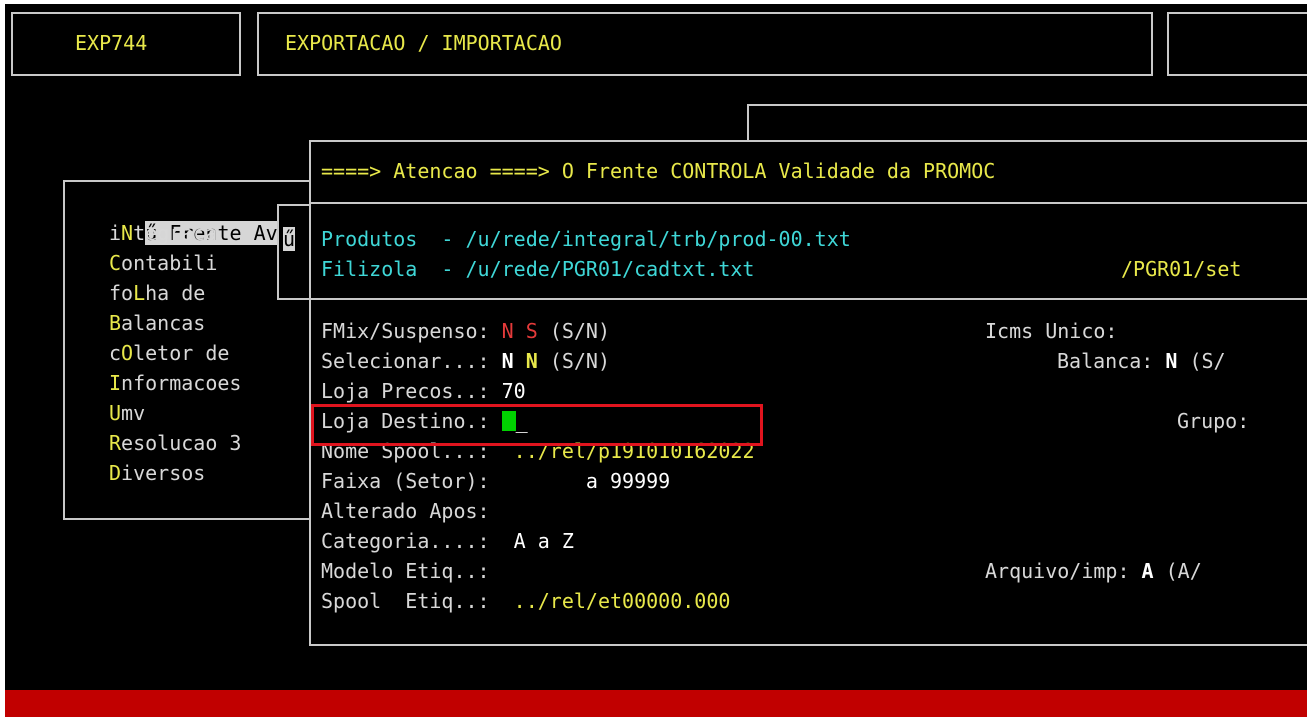 This screenshot has height=717, width=1307. What do you see at coordinates (175, 443) in the screenshot?
I see `menu-item-resolucao: Resolucao 3` at bounding box center [175, 443].